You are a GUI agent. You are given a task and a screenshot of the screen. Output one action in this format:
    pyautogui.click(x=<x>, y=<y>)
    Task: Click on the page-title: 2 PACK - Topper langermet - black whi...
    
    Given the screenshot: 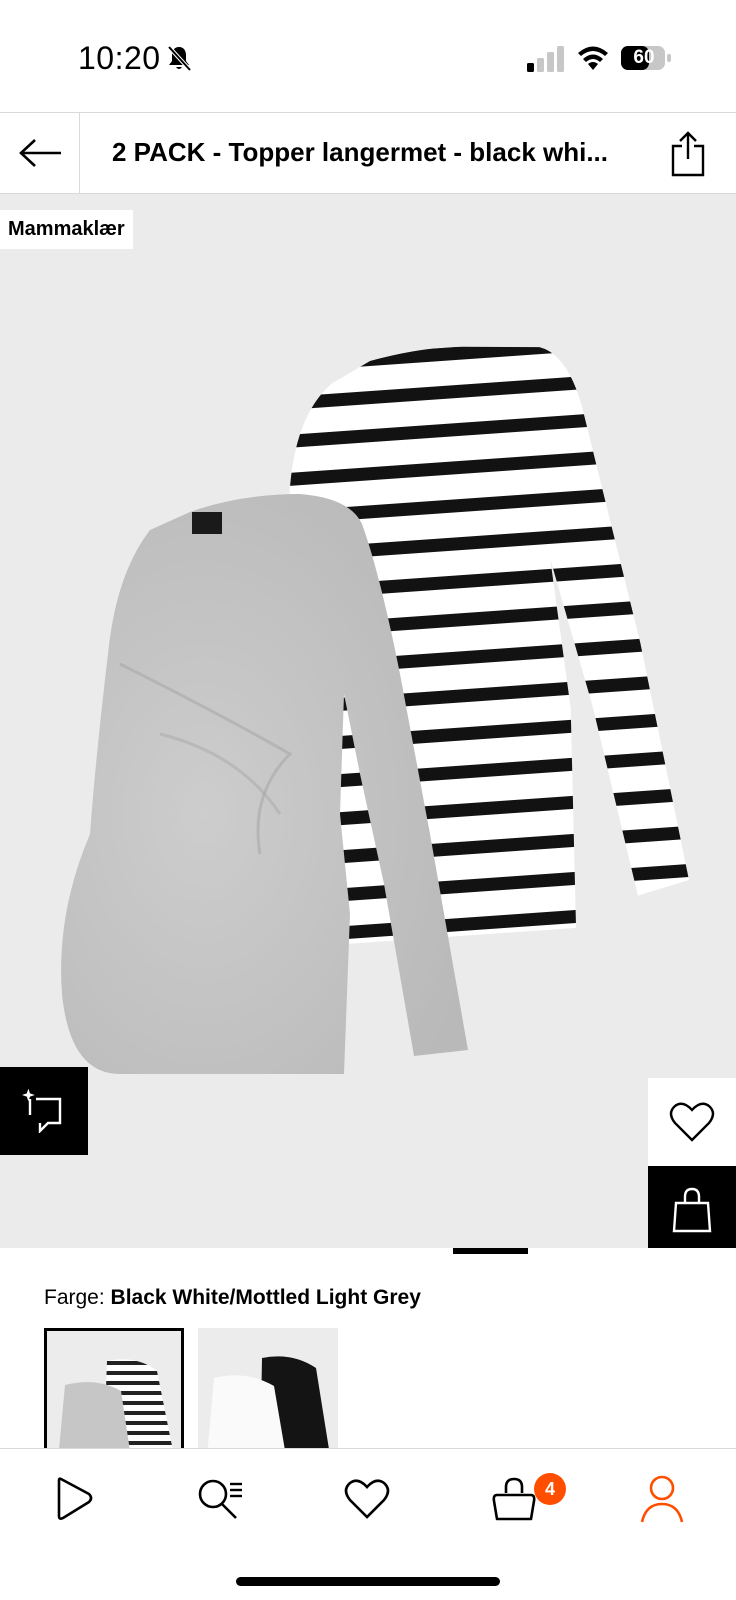 What is the action you would take?
    pyautogui.click(x=360, y=152)
    